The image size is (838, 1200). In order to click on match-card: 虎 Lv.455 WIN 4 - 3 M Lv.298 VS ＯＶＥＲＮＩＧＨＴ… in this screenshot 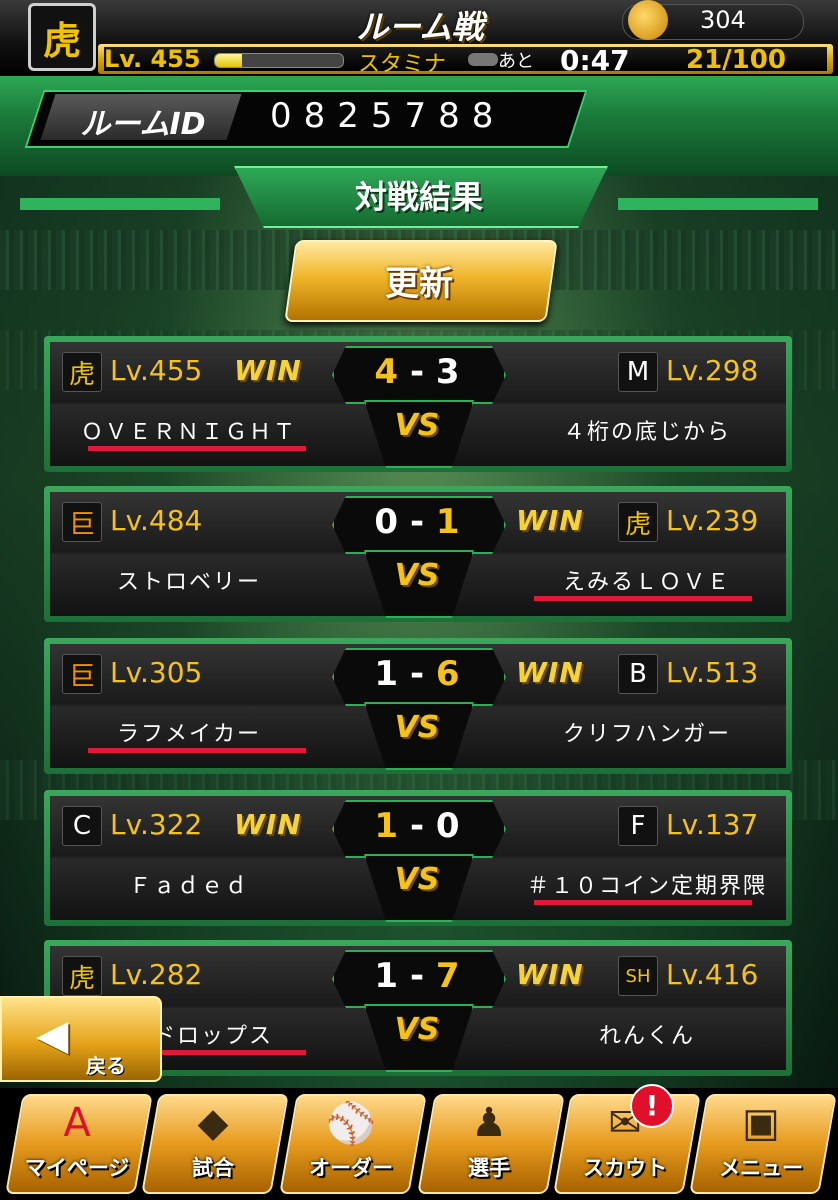, I will do `click(418, 404)`.